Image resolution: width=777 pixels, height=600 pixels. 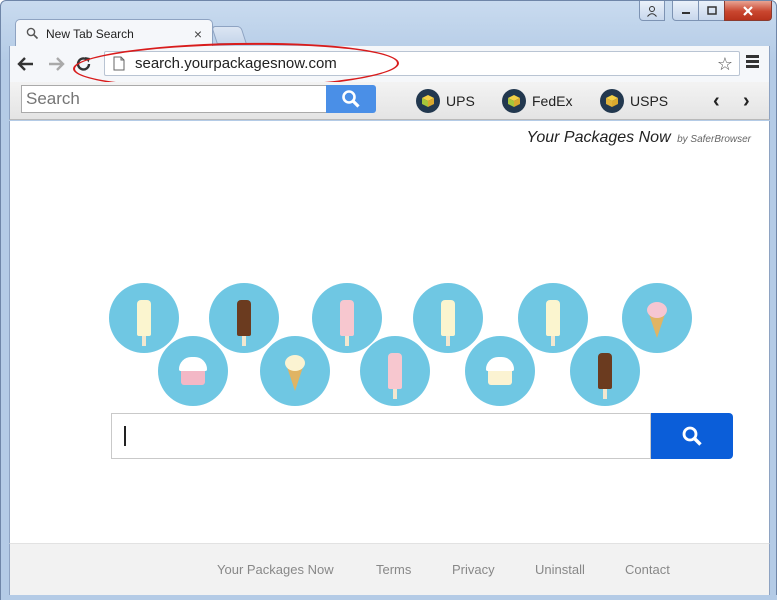 I want to click on user-icon, so click(x=652, y=11).